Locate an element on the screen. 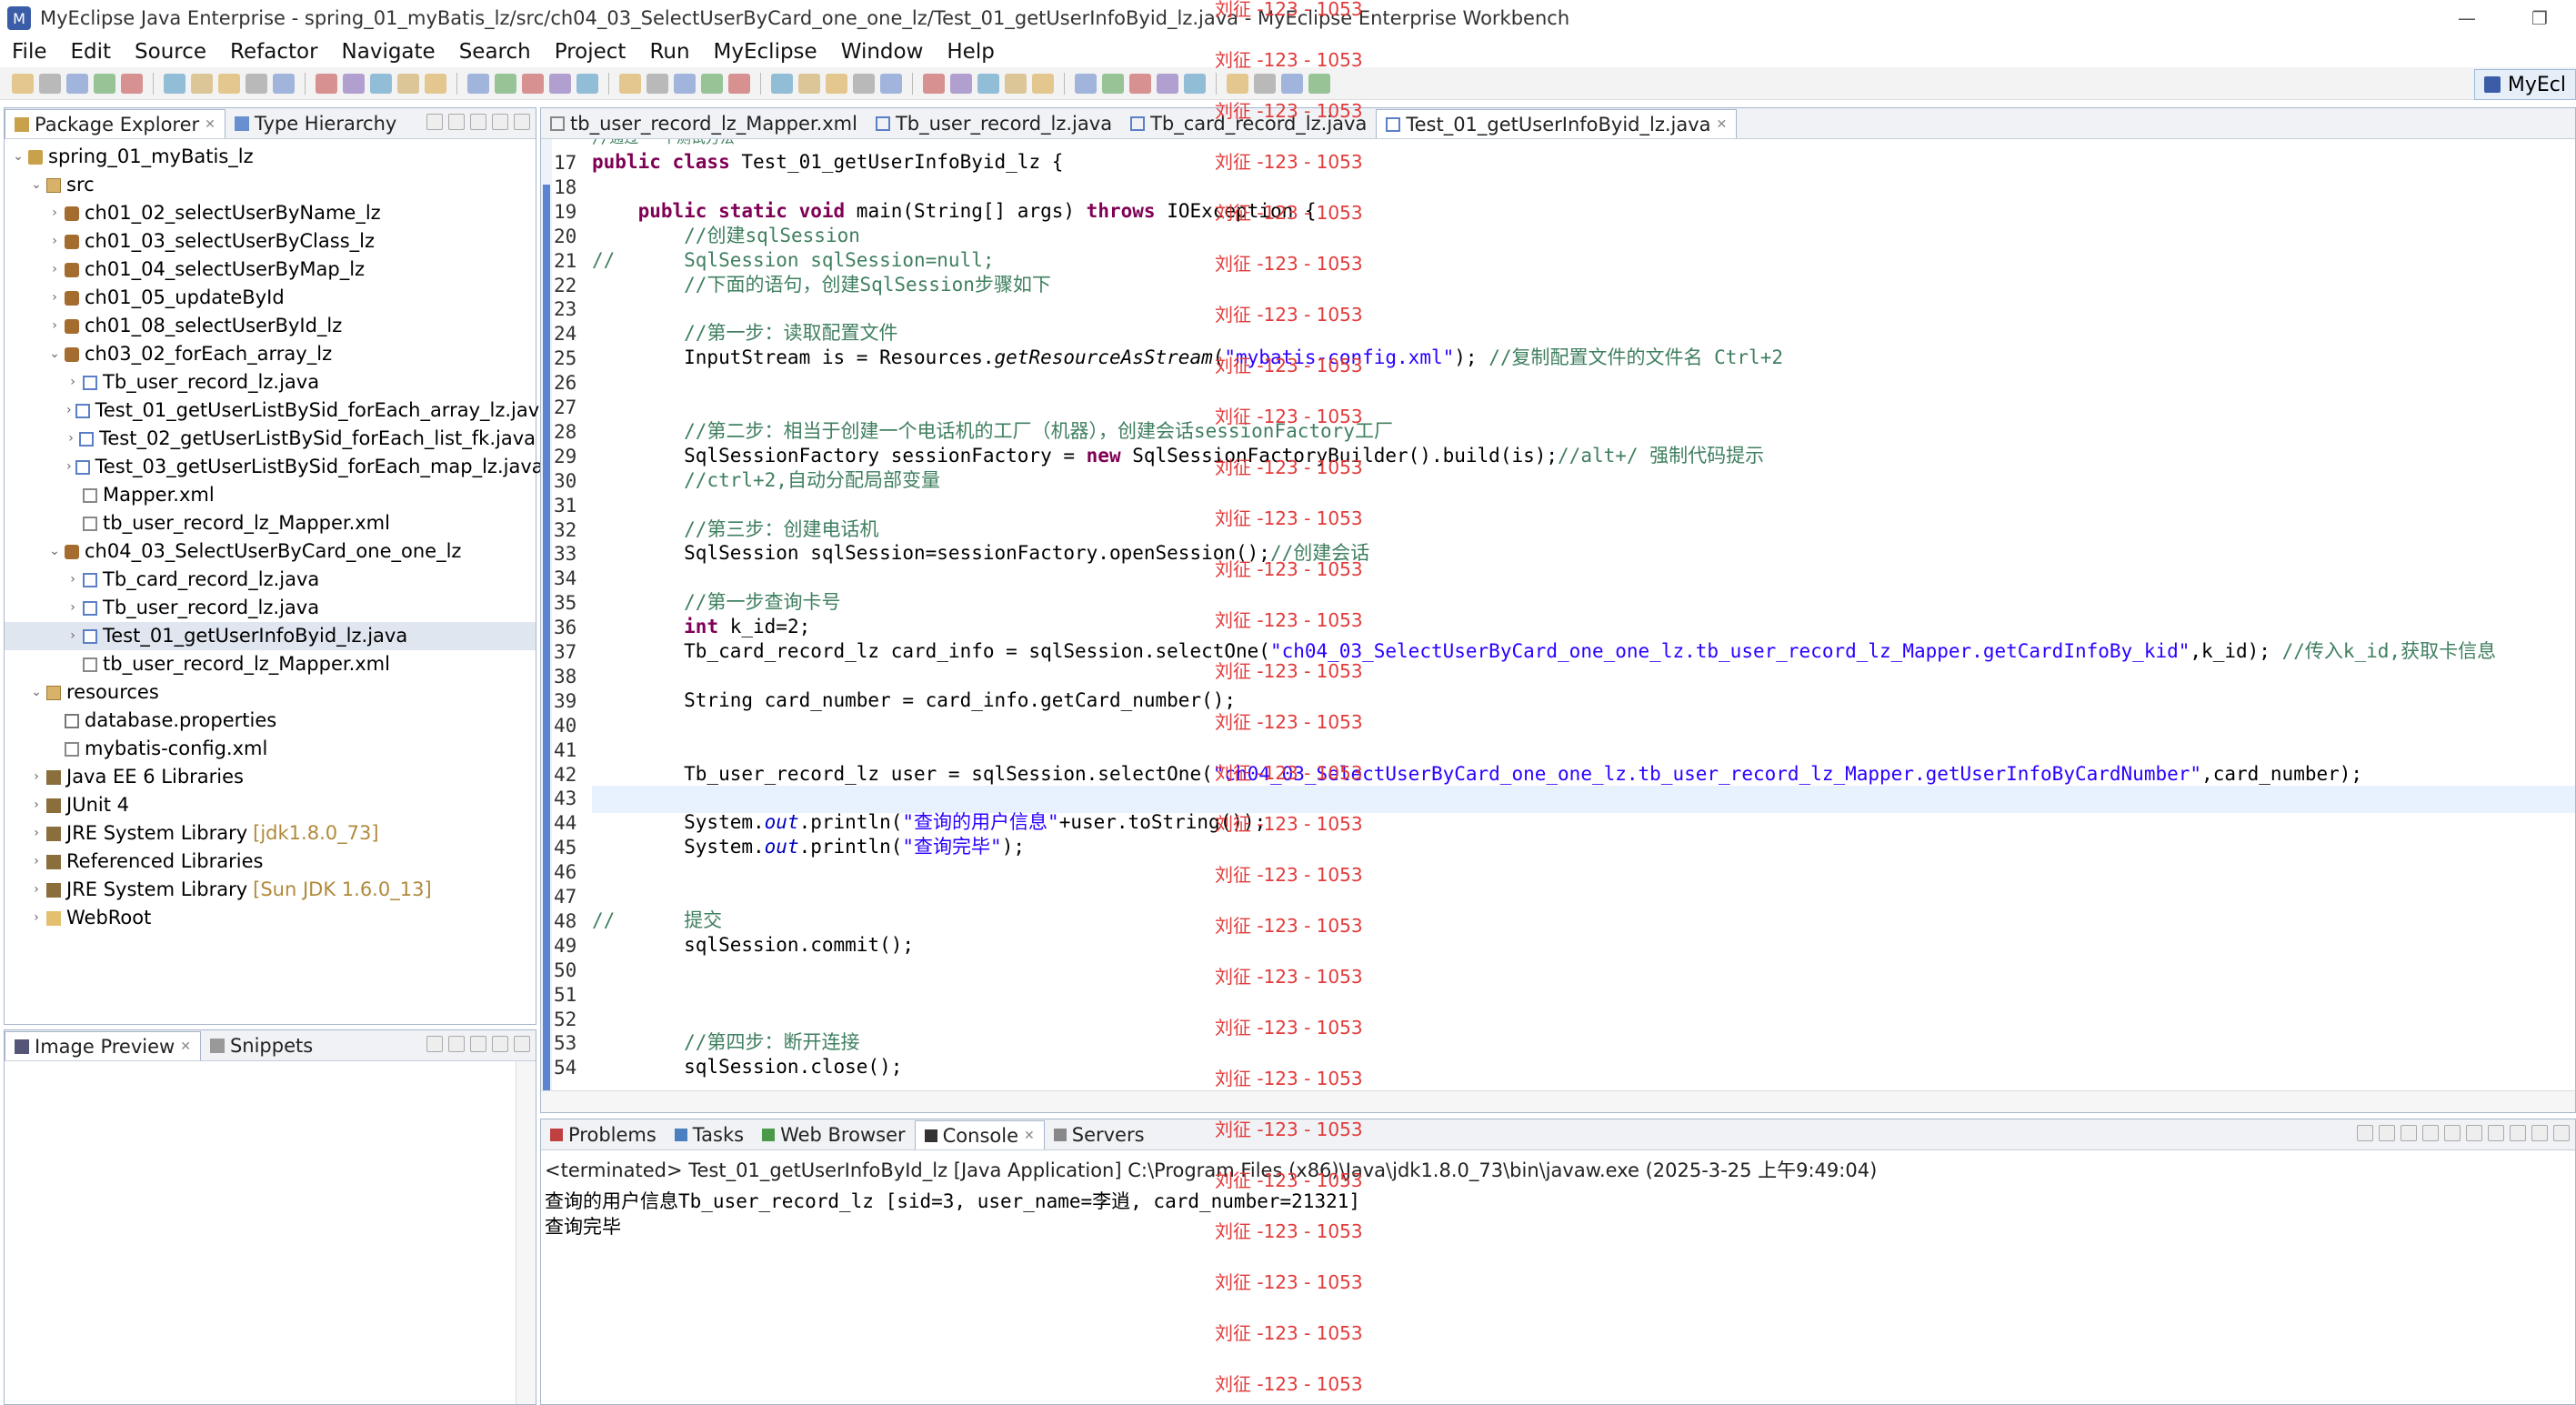  collapse-all-icon is located at coordinates (434, 122).